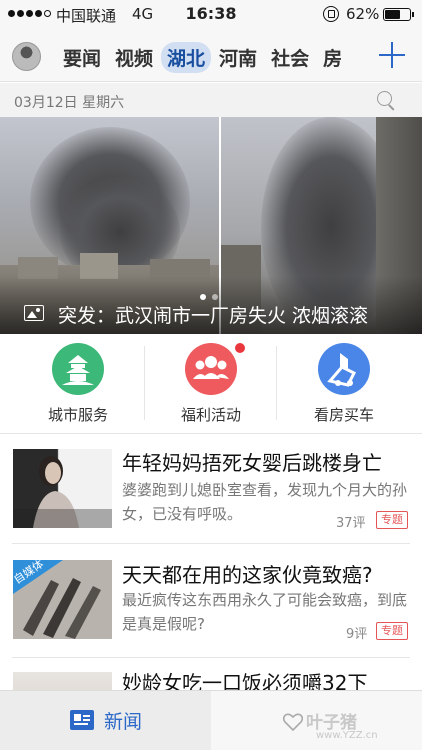 Image resolution: width=422 pixels, height=750 pixels. Describe the element at coordinates (34, 313) in the screenshot. I see `photo-icon` at that location.